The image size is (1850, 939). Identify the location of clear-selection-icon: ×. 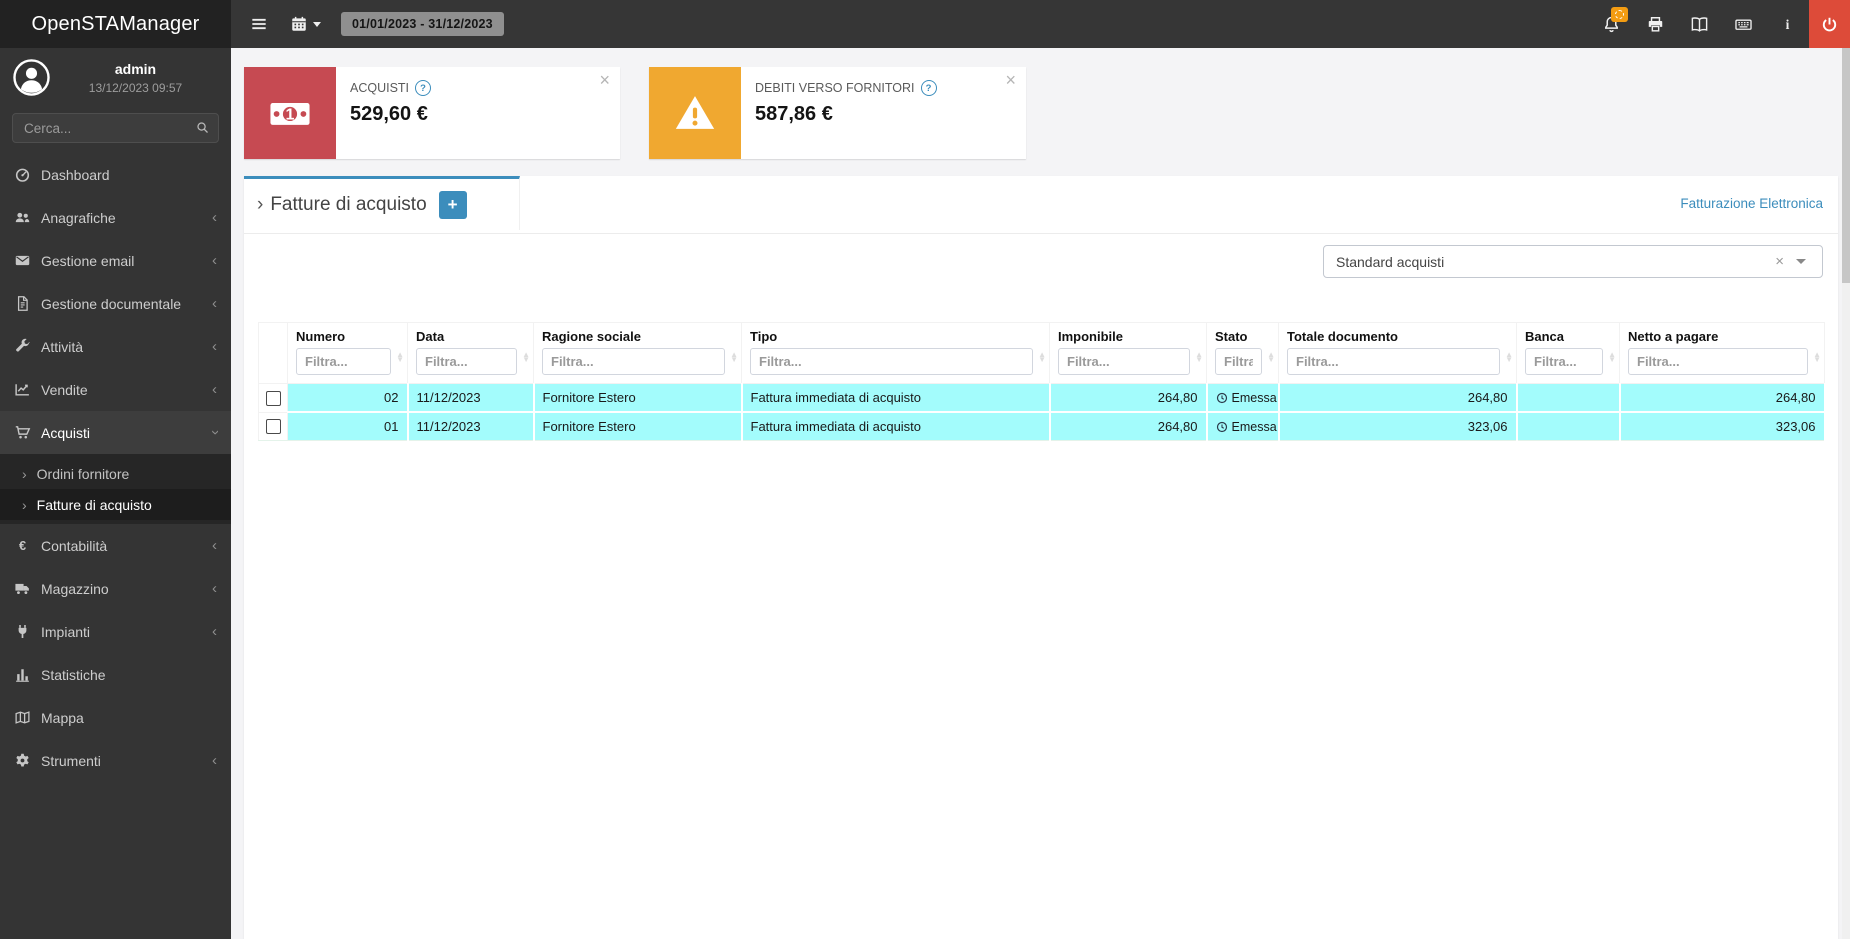
(1779, 261).